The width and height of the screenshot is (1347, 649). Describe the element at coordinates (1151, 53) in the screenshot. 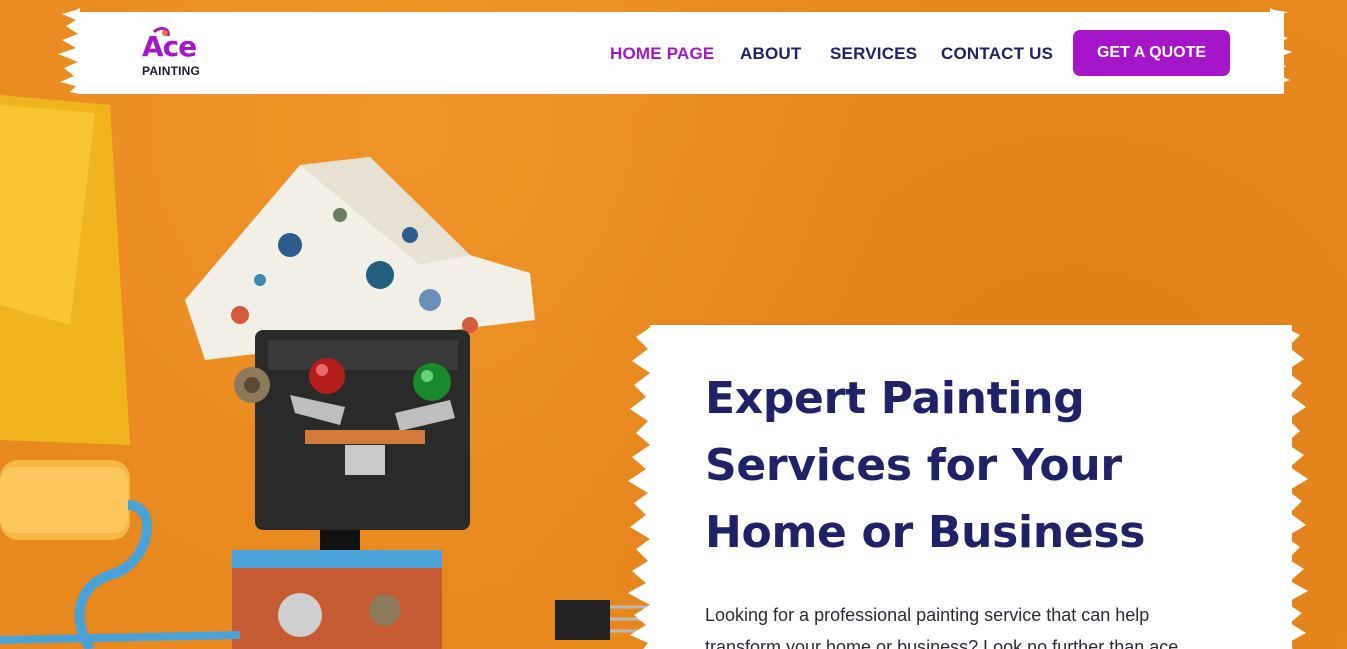

I see `get-a-quote-button: GET A QUOTE` at that location.